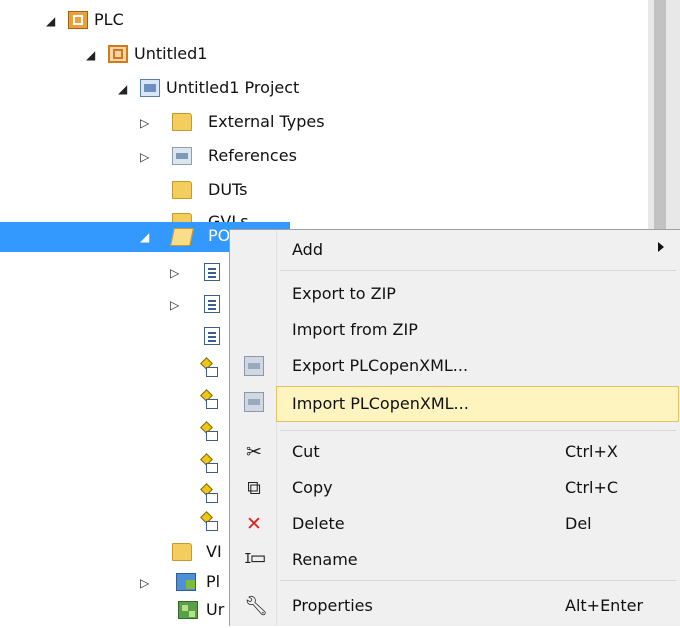 Image resolution: width=680 pixels, height=628 pixels. I want to click on menu-item-label: Properties, so click(332, 605).